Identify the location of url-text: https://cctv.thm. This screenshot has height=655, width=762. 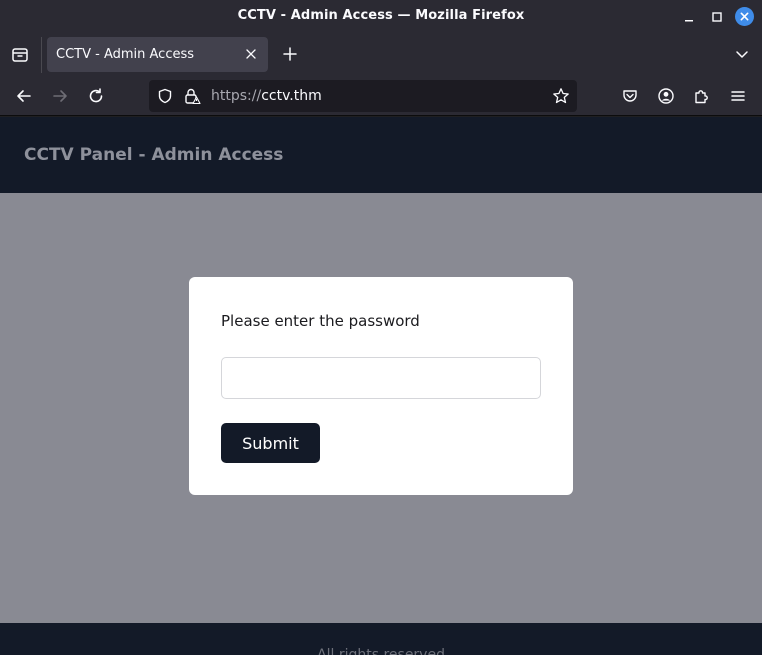
(266, 96).